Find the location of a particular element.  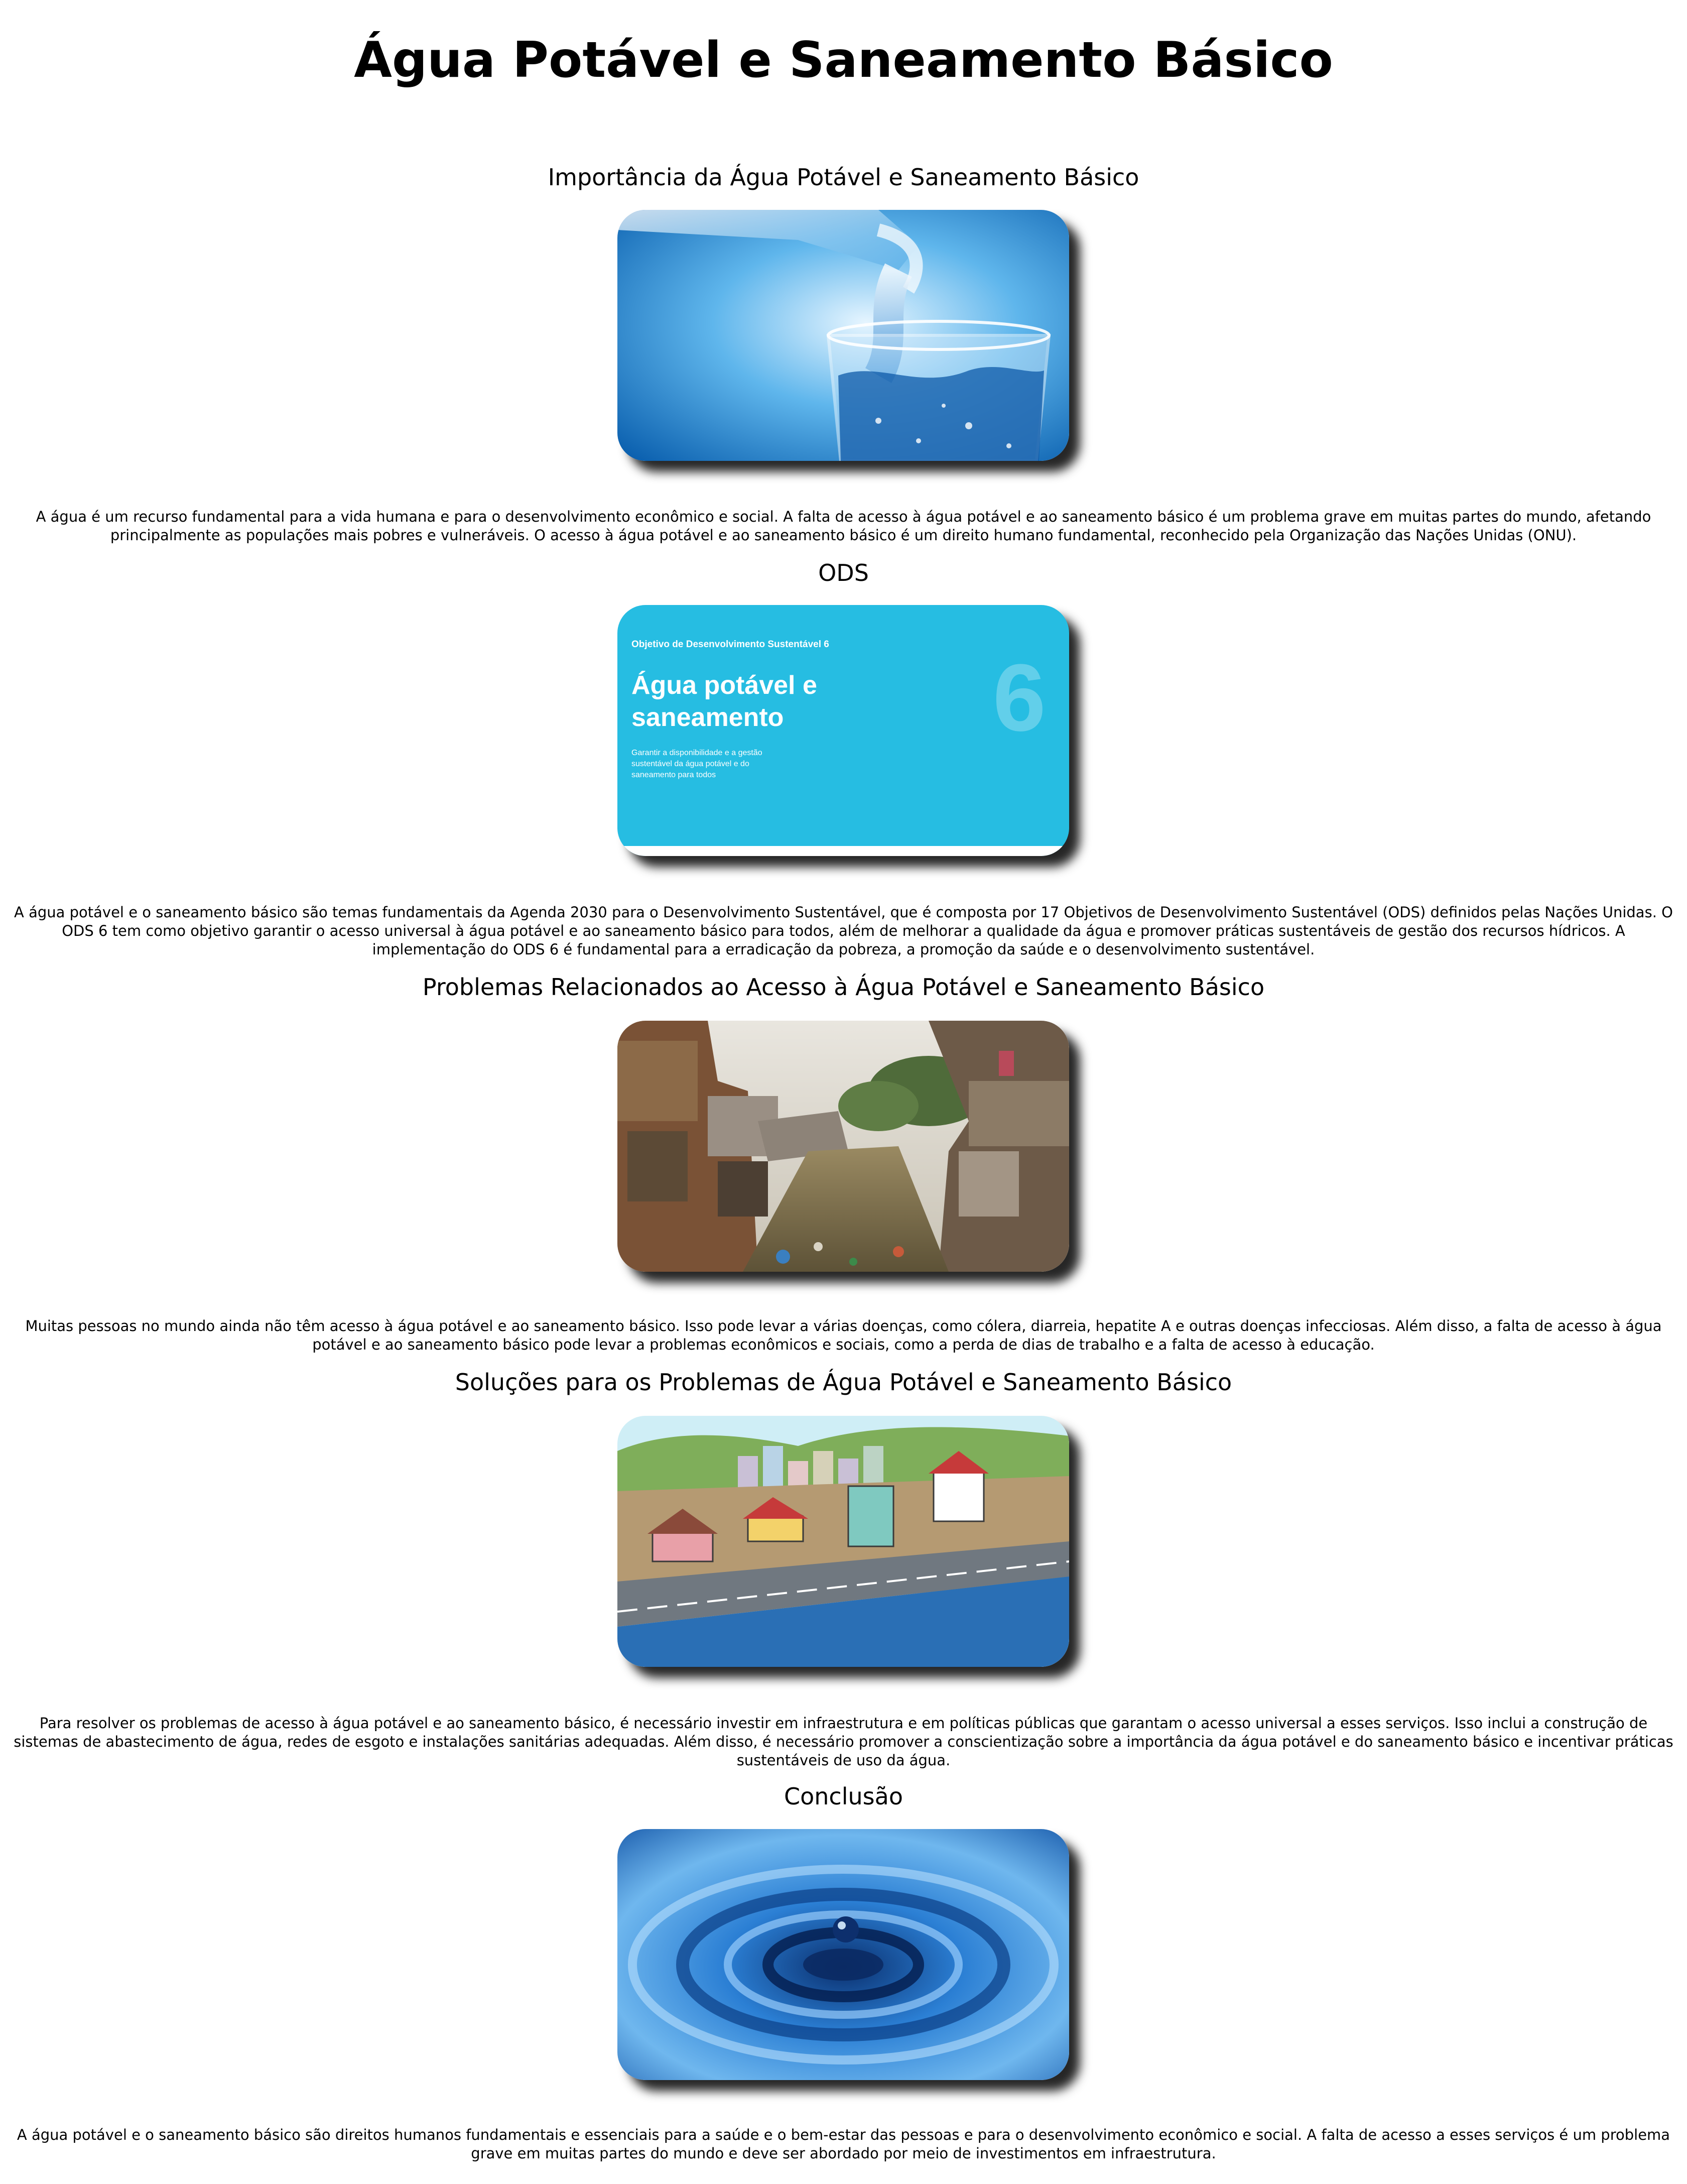

section-heading-ods: ODS is located at coordinates (843, 572).